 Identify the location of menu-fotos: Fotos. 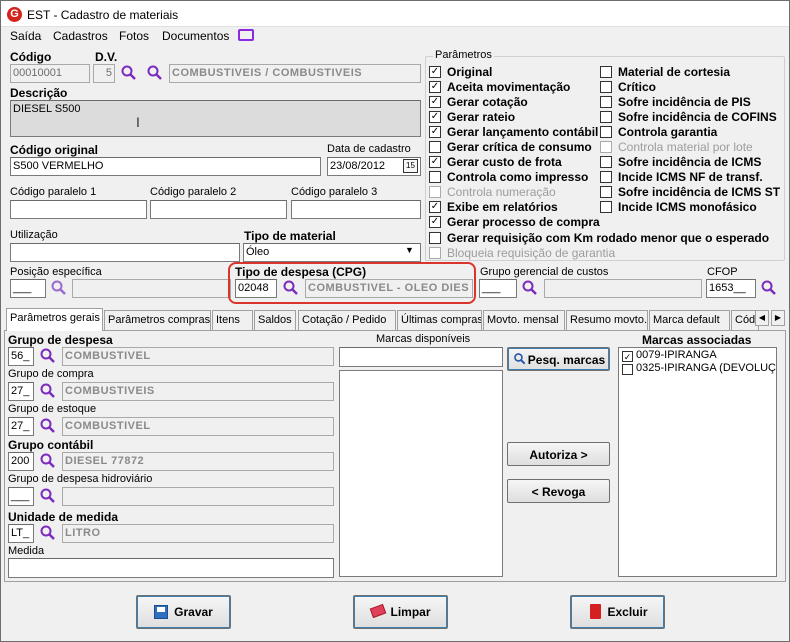
(134, 36).